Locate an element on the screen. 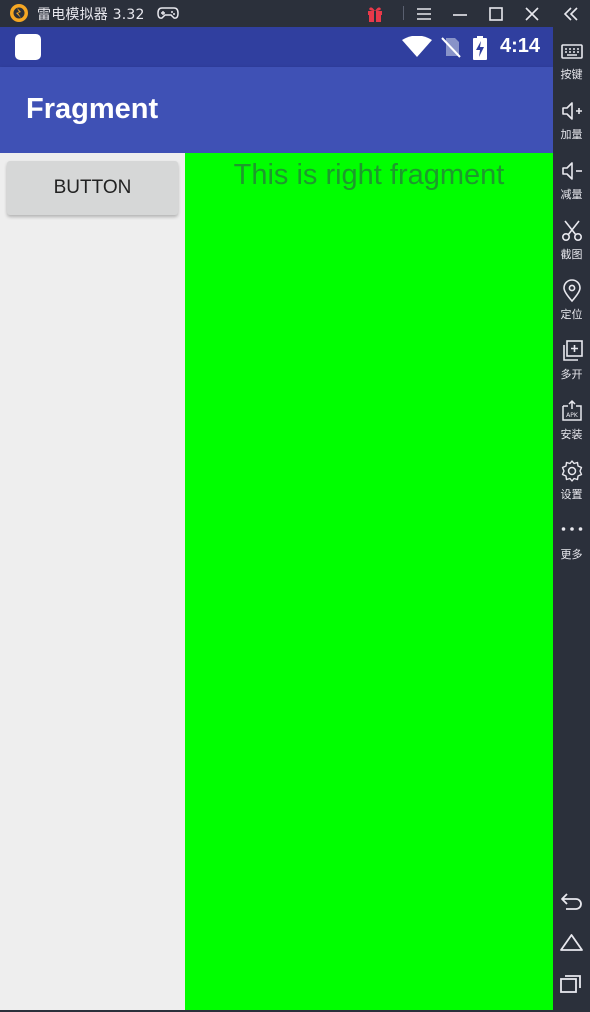 This screenshot has width=590, height=1012. sidebar-item-label: 设置 is located at coordinates (571, 494).